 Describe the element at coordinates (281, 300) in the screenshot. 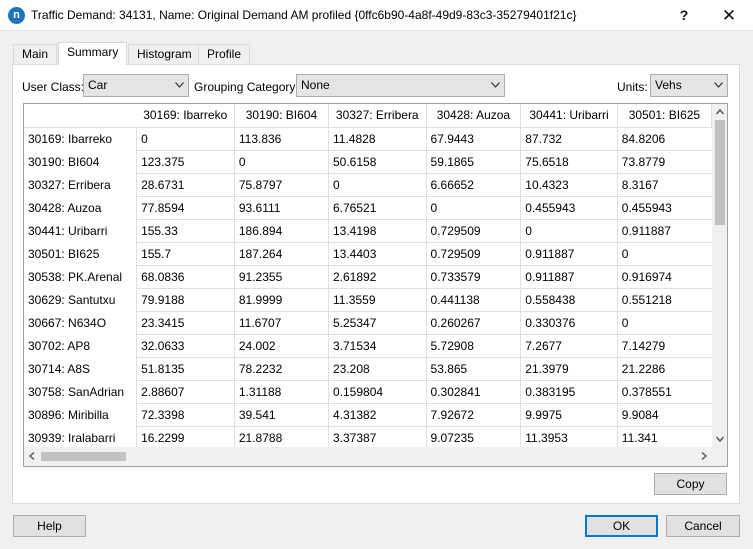

I see `matrix-cell: 81.9999` at that location.